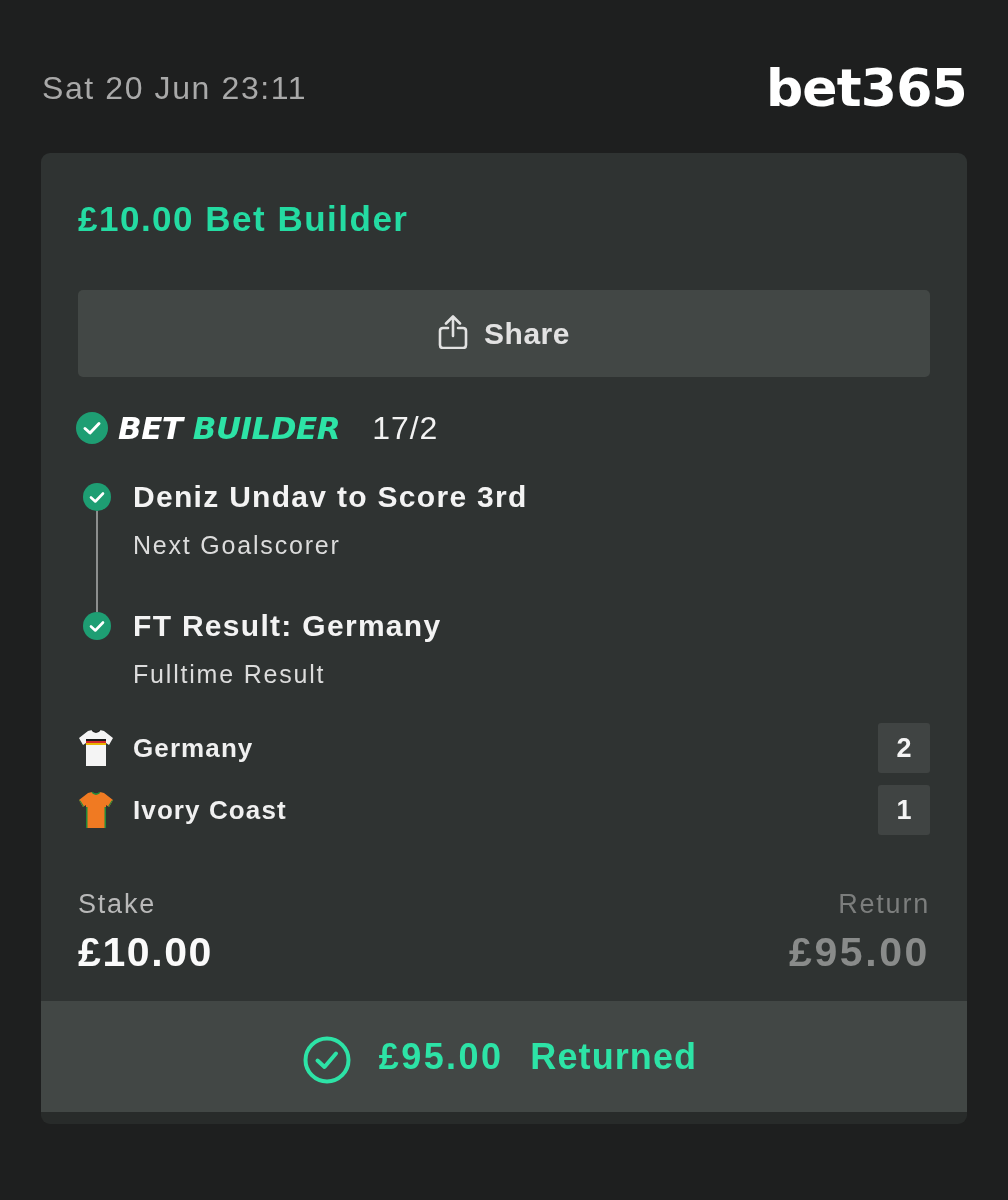 This screenshot has width=1008, height=1200. What do you see at coordinates (904, 748) in the screenshot?
I see `team-score: 2` at bounding box center [904, 748].